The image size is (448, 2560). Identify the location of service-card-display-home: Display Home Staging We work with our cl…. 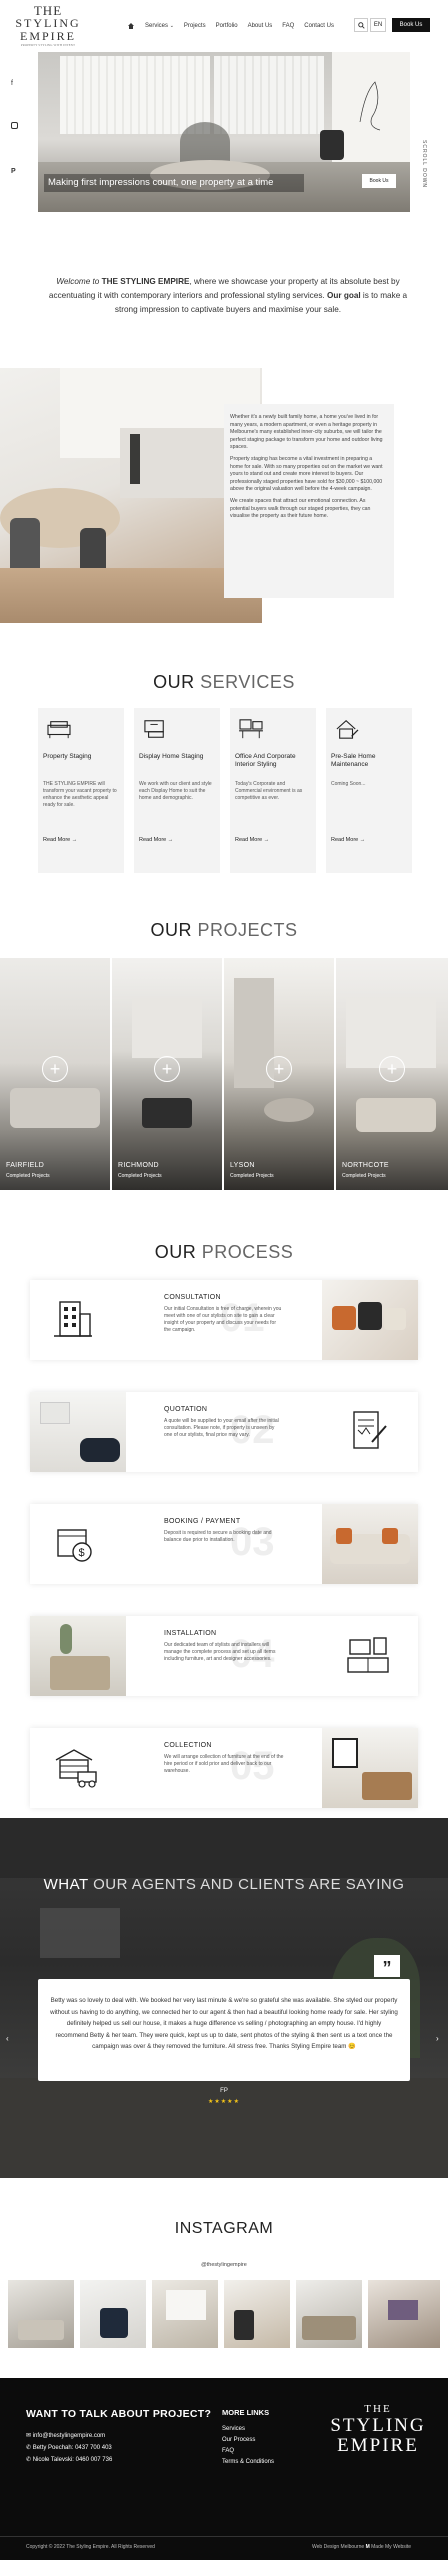
(177, 790).